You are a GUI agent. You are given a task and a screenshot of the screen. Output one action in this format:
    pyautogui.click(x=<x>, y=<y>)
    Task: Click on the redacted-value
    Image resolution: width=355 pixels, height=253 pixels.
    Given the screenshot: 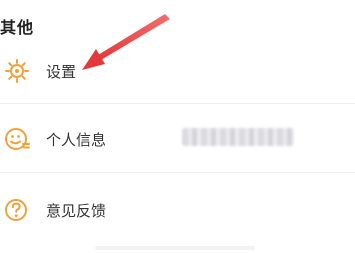 What is the action you would take?
    pyautogui.click(x=238, y=137)
    